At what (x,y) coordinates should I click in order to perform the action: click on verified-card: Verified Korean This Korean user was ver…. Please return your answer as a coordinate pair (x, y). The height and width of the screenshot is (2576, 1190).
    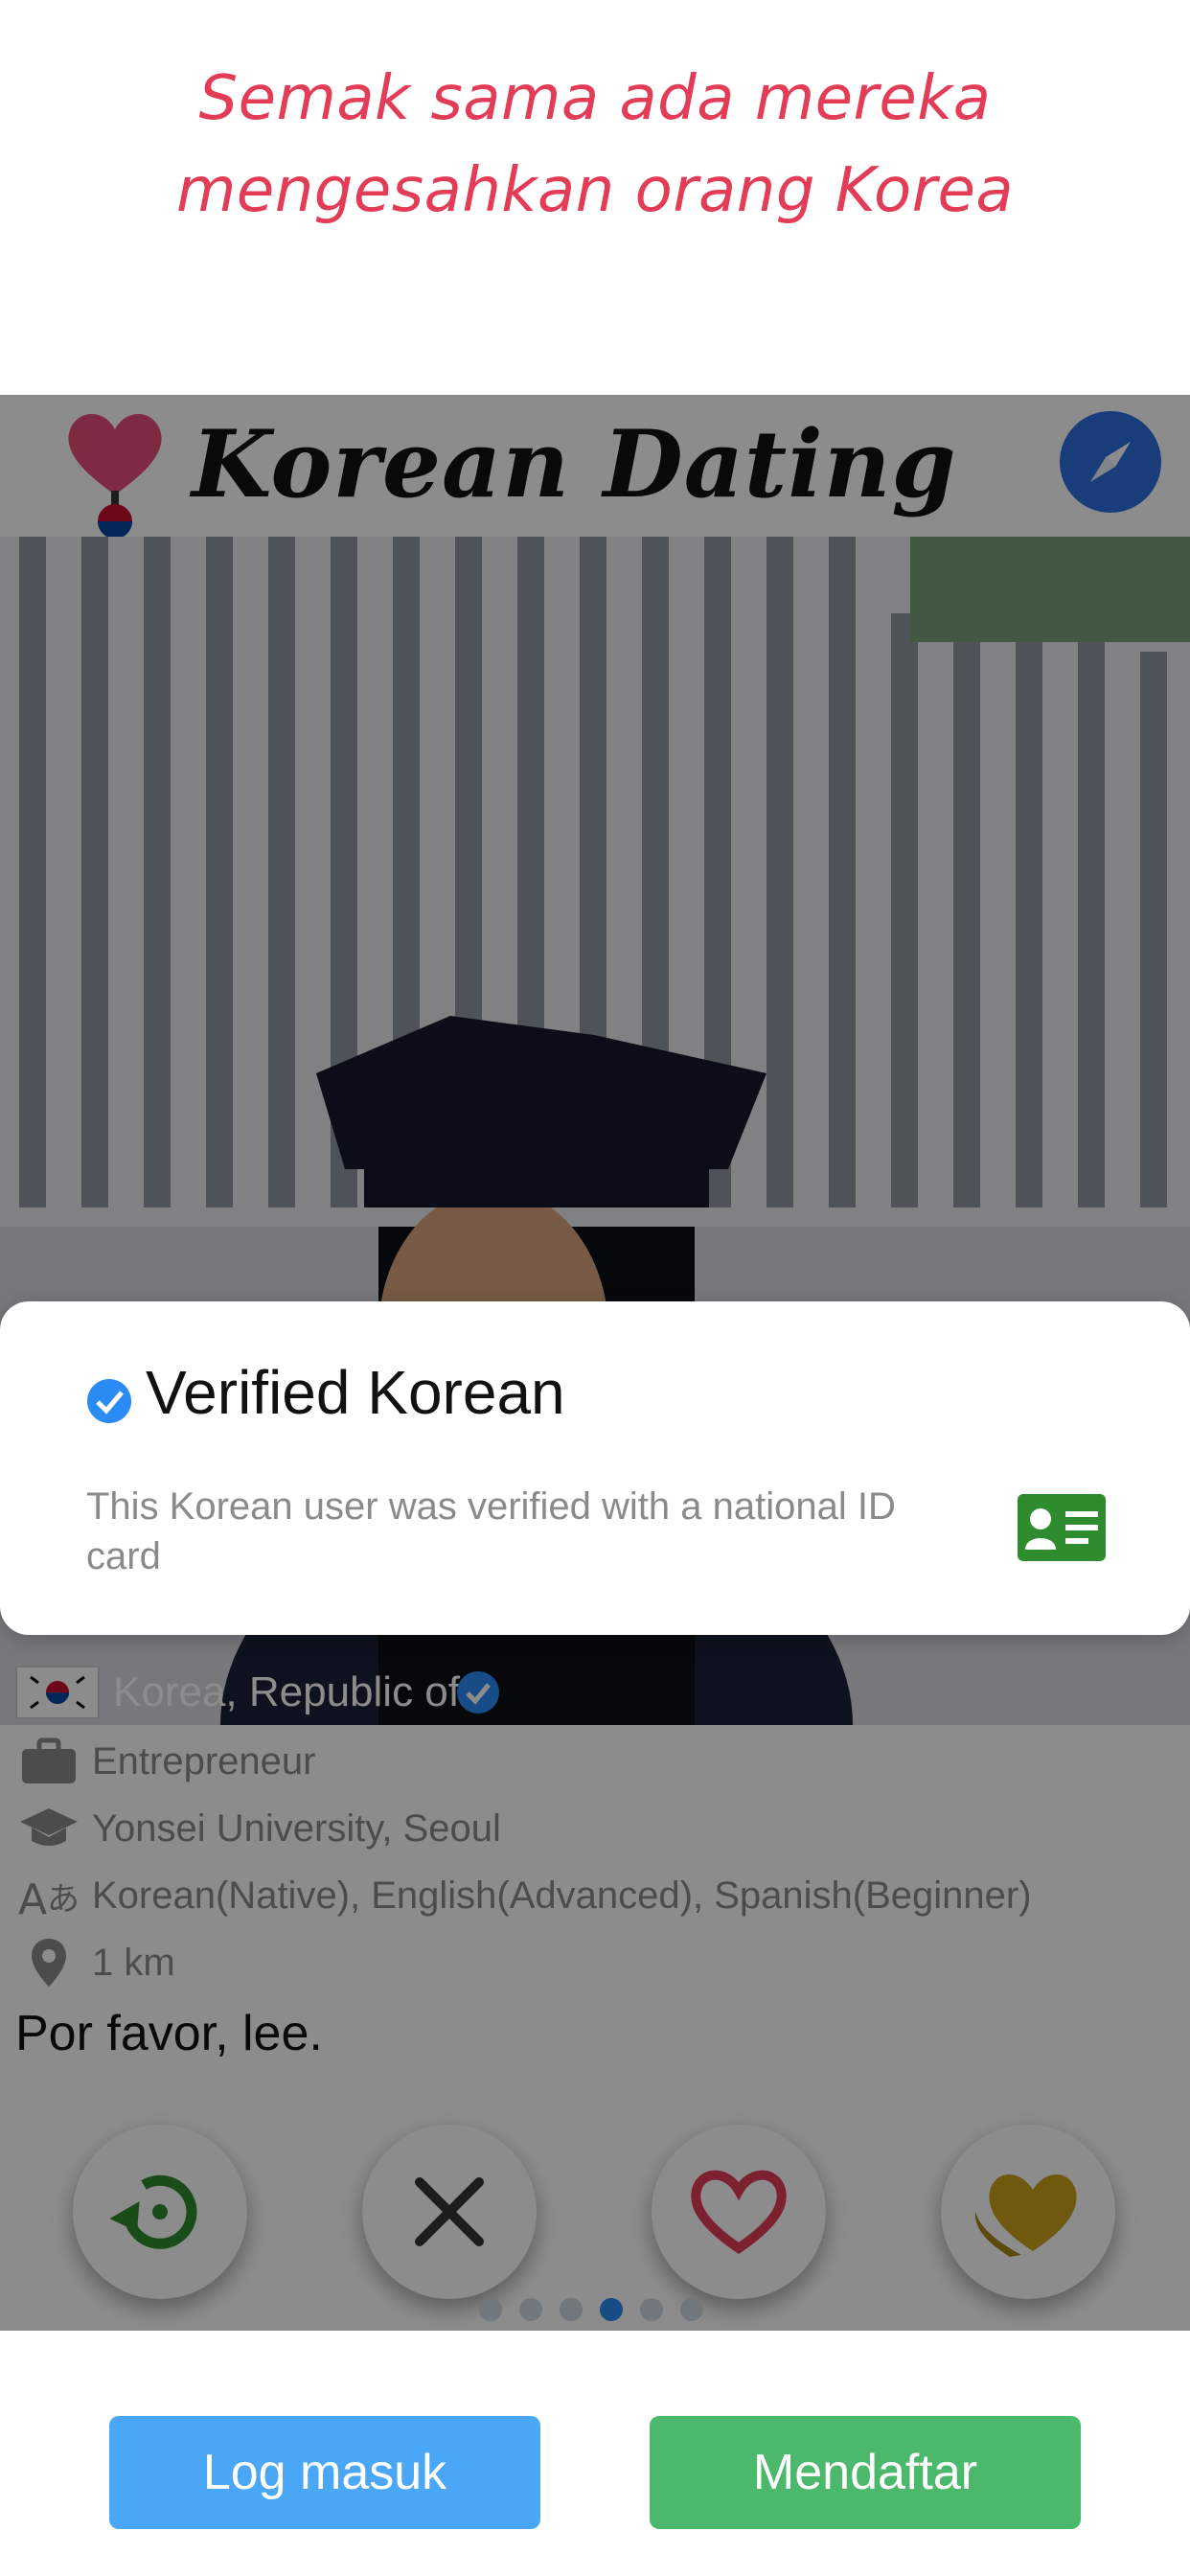
    Looking at the image, I should click on (595, 1468).